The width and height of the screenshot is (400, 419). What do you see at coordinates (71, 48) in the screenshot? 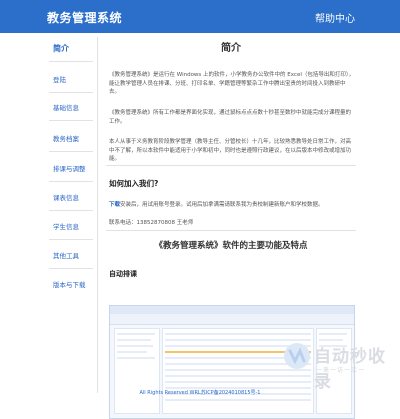
I see `sidebar-item-intro: 简介` at bounding box center [71, 48].